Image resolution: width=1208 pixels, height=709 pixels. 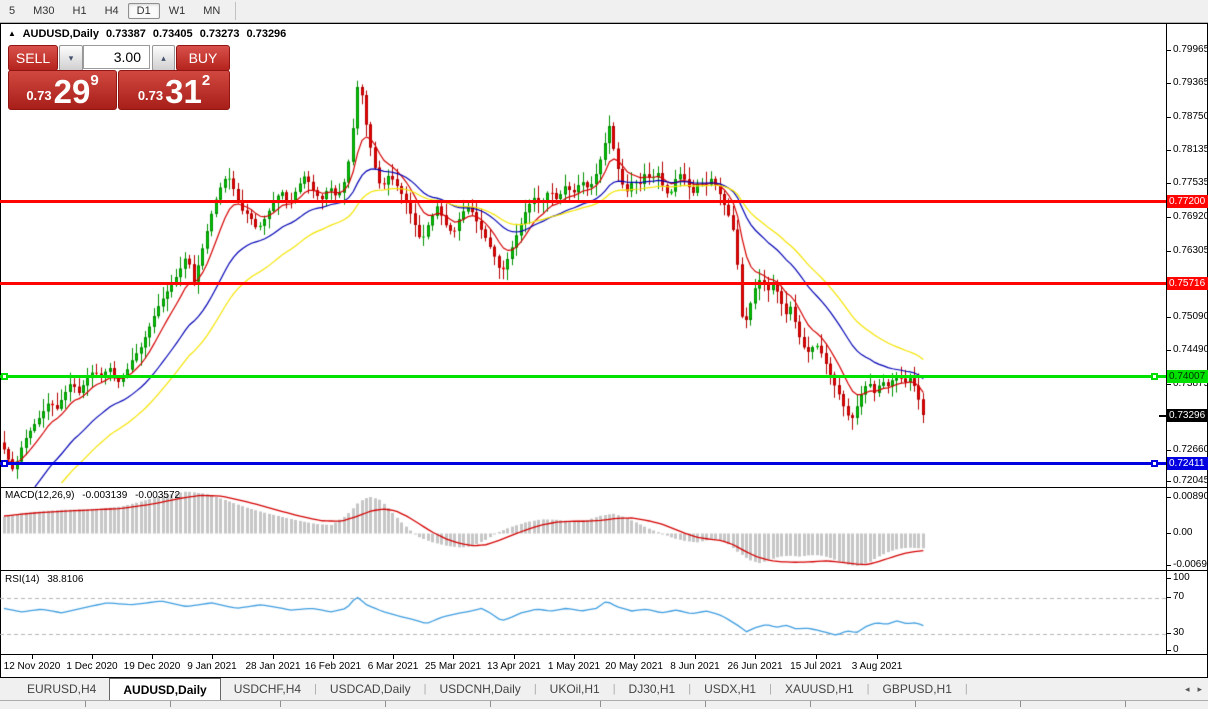 I want to click on date-label: 28 Jan 2021, so click(x=273, y=666).